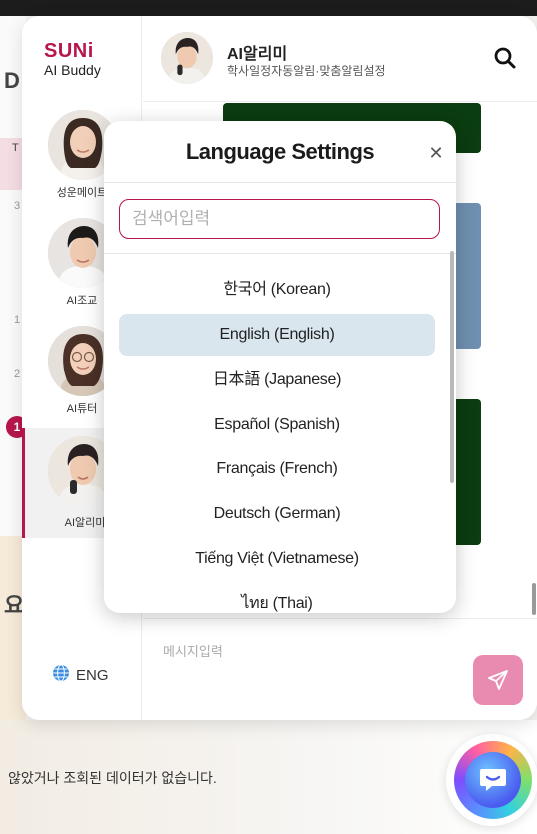 The height and width of the screenshot is (834, 537). I want to click on background-text: 2, so click(17, 374).